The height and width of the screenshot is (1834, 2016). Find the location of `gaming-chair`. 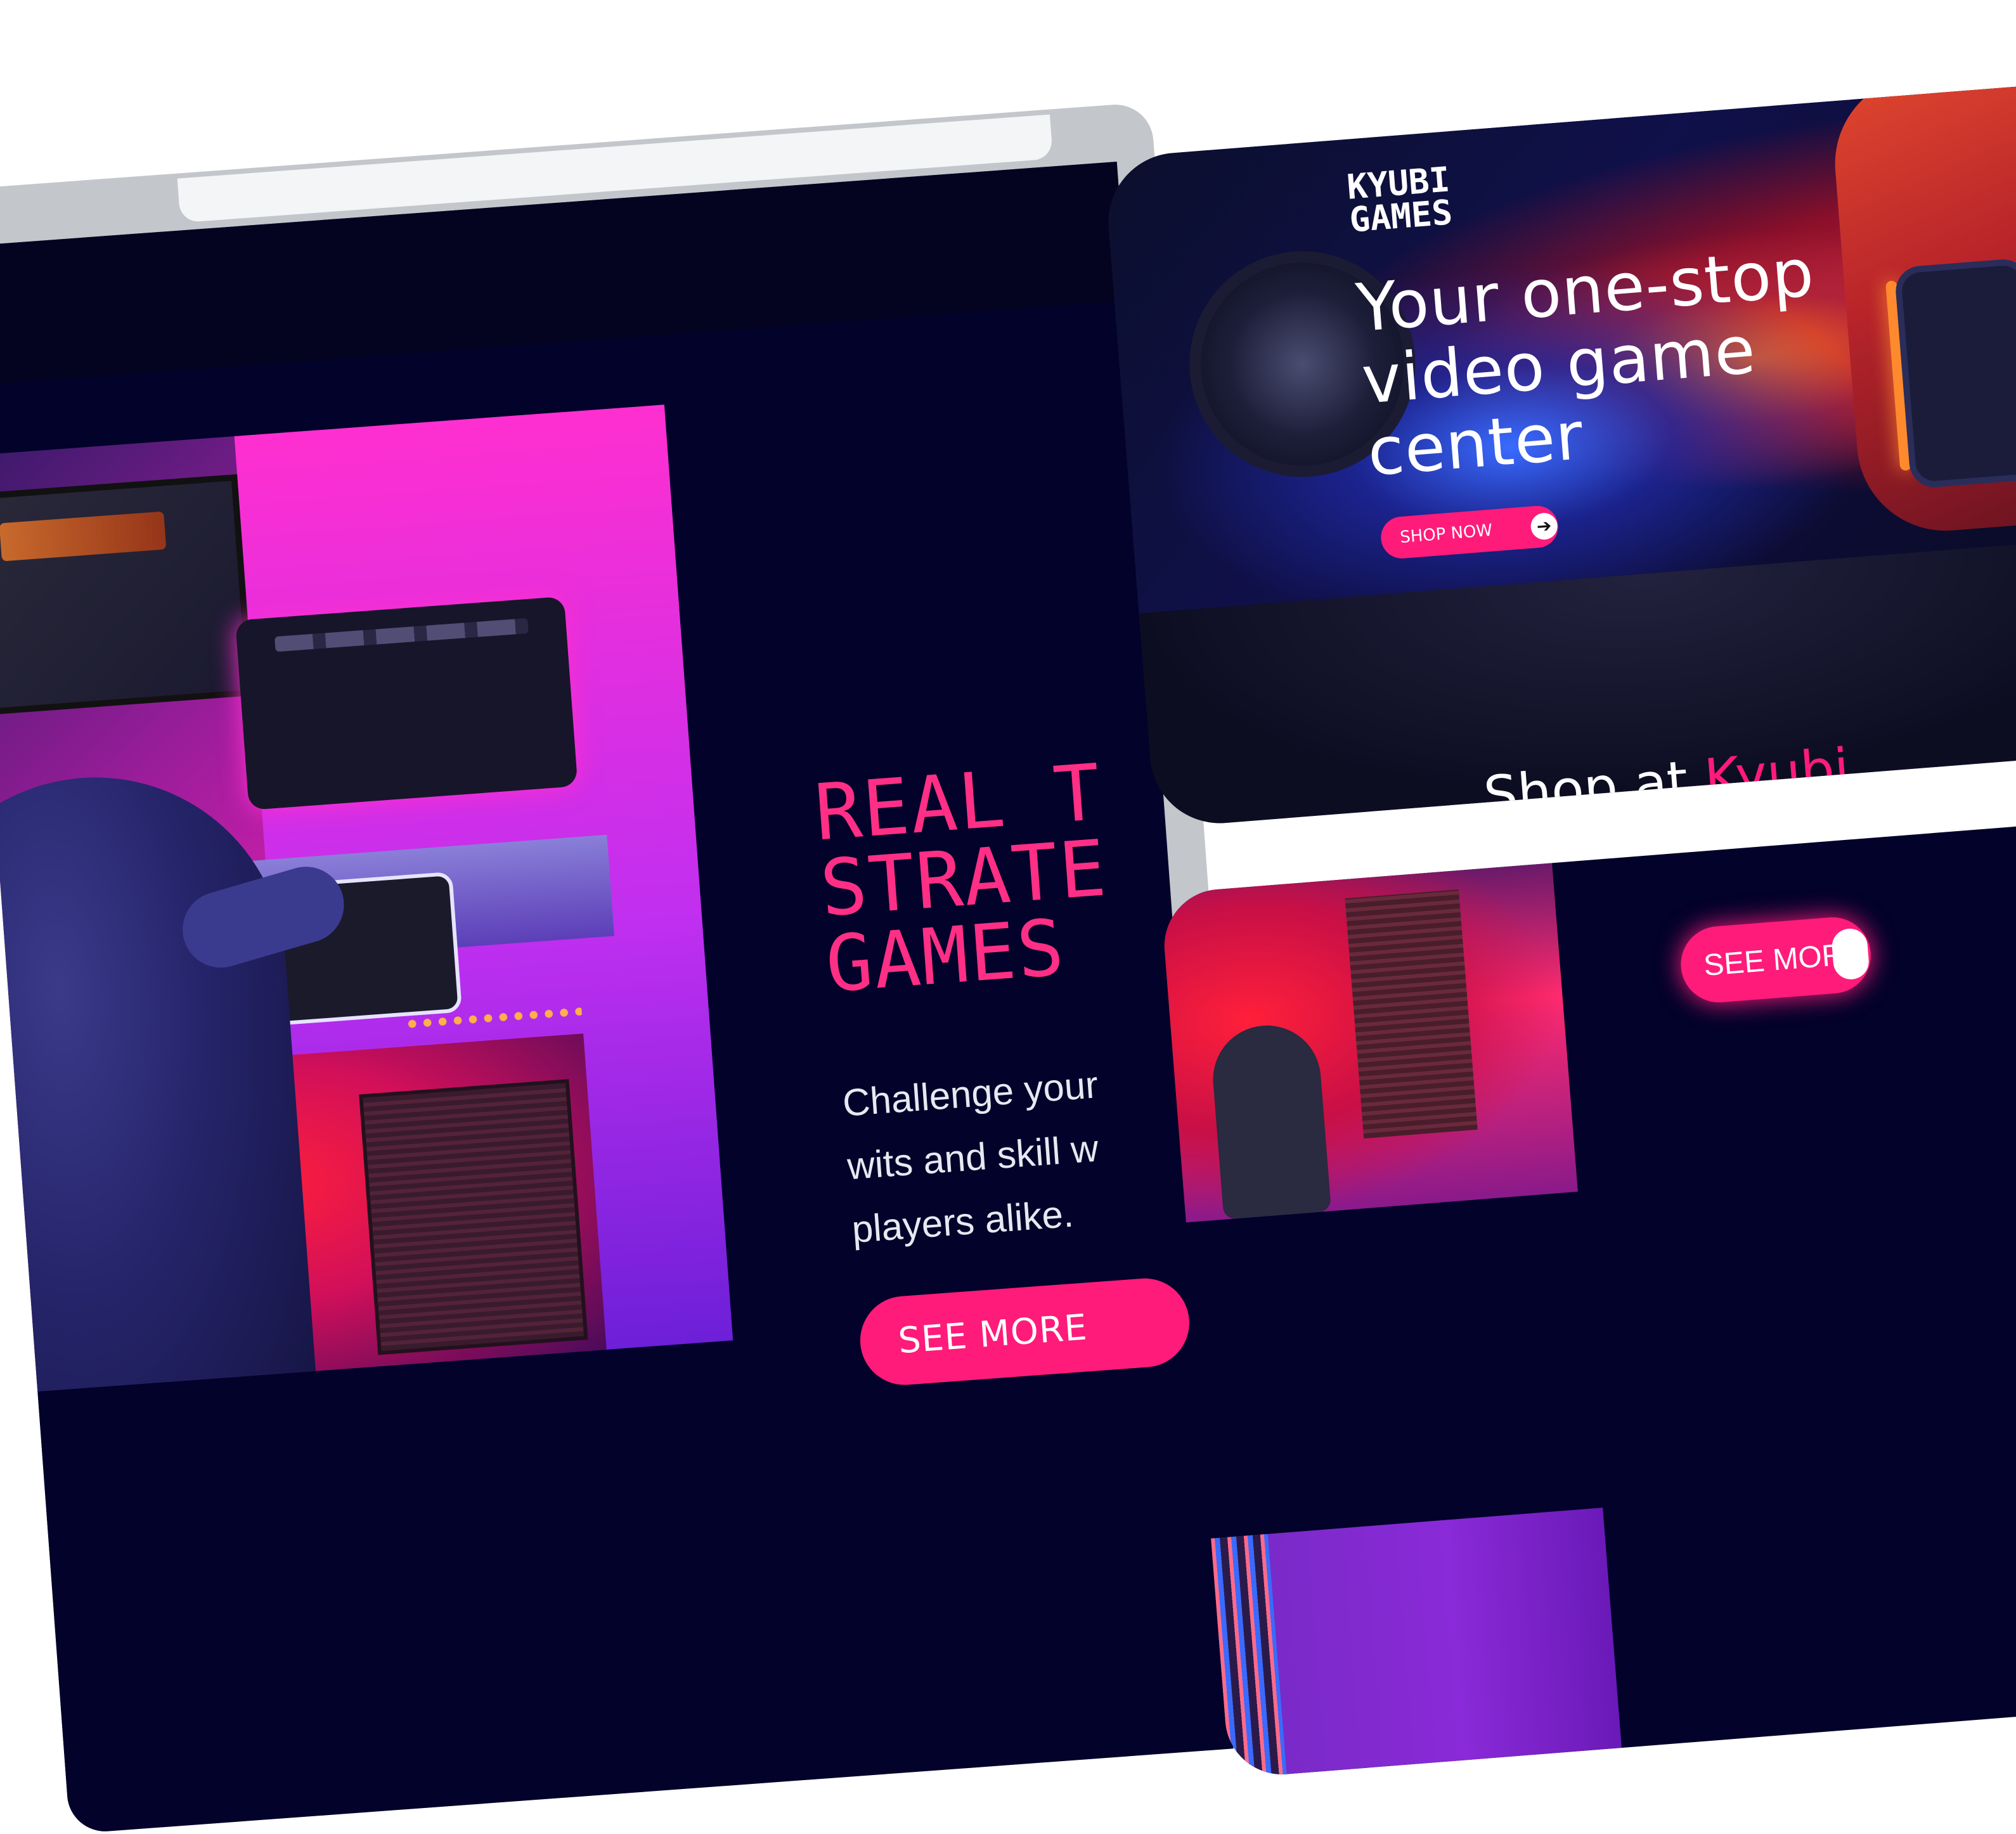

gaming-chair is located at coordinates (1270, 1120).